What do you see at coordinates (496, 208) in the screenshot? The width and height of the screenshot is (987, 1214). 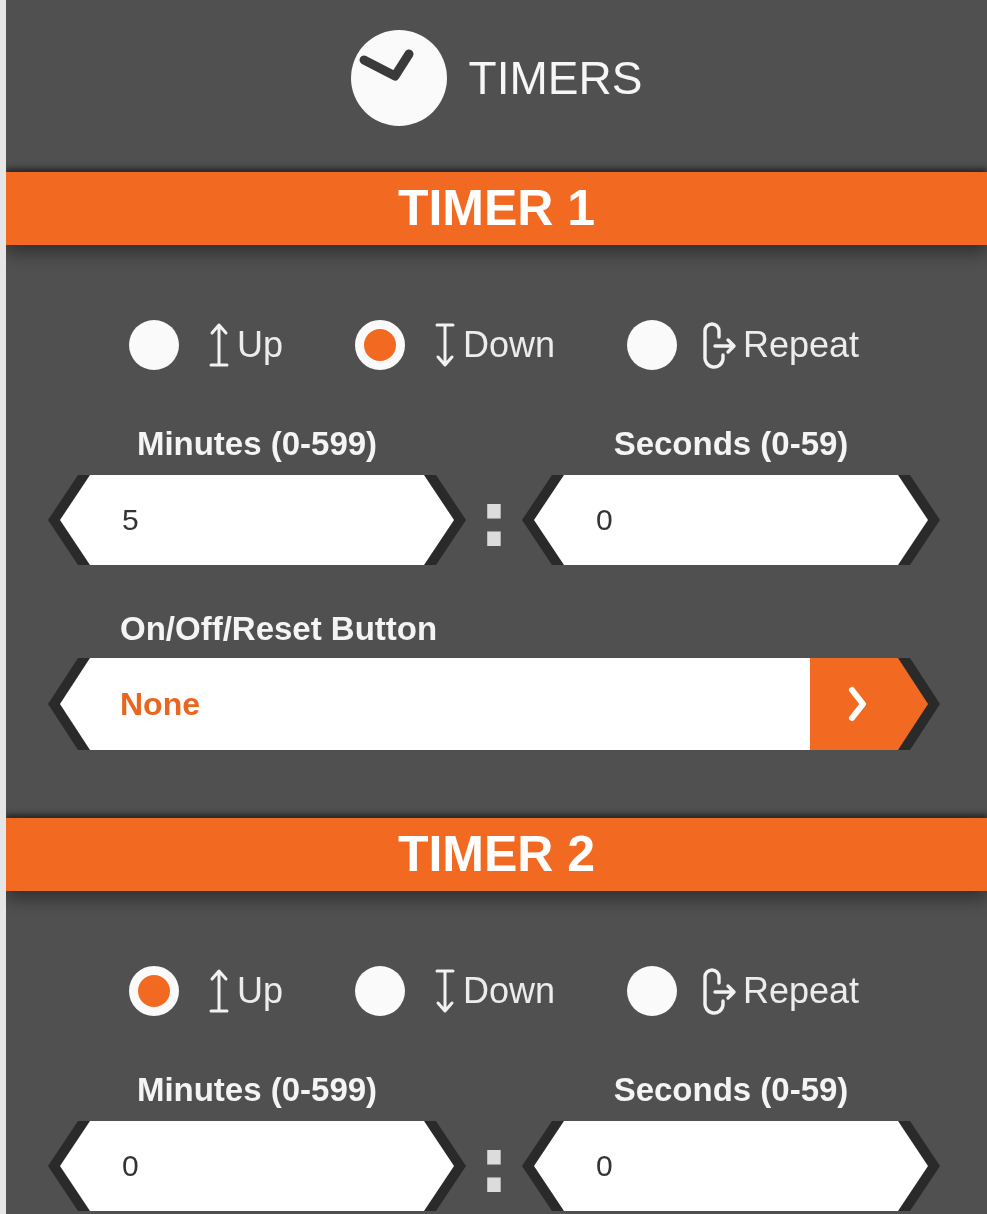 I see `timer-header-bar: TIMER 1` at bounding box center [496, 208].